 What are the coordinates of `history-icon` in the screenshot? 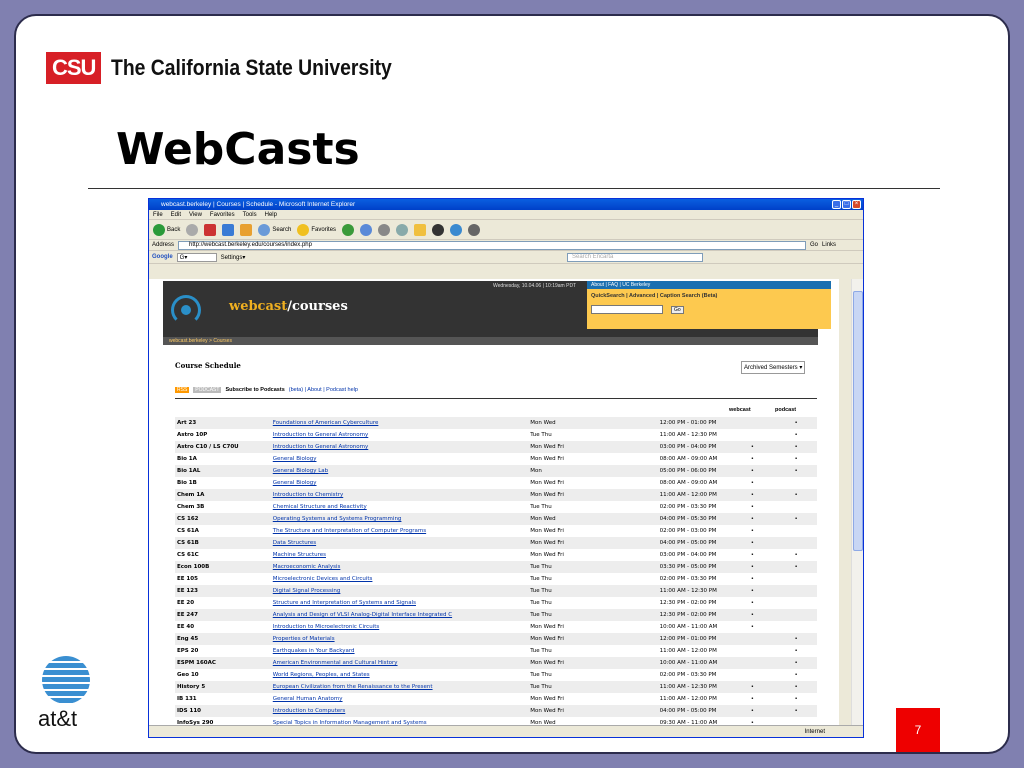 It's located at (348, 229).